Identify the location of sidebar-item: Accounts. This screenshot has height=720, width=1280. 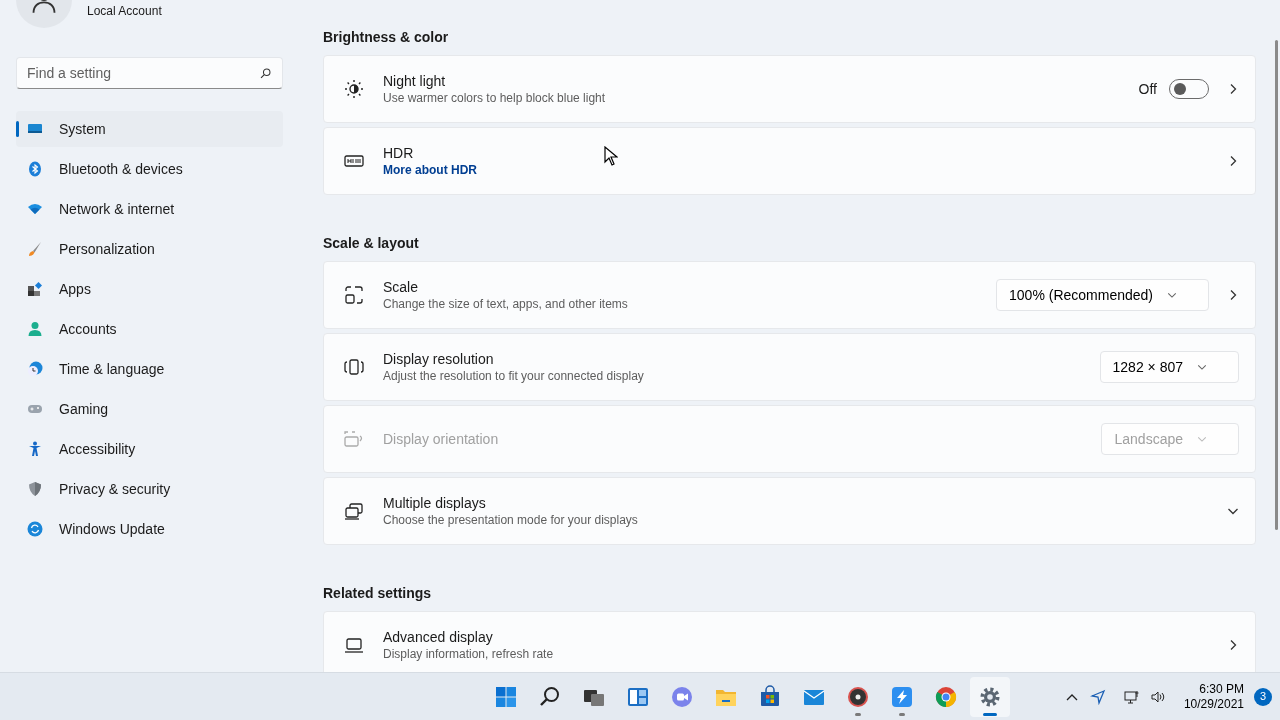
(149, 329).